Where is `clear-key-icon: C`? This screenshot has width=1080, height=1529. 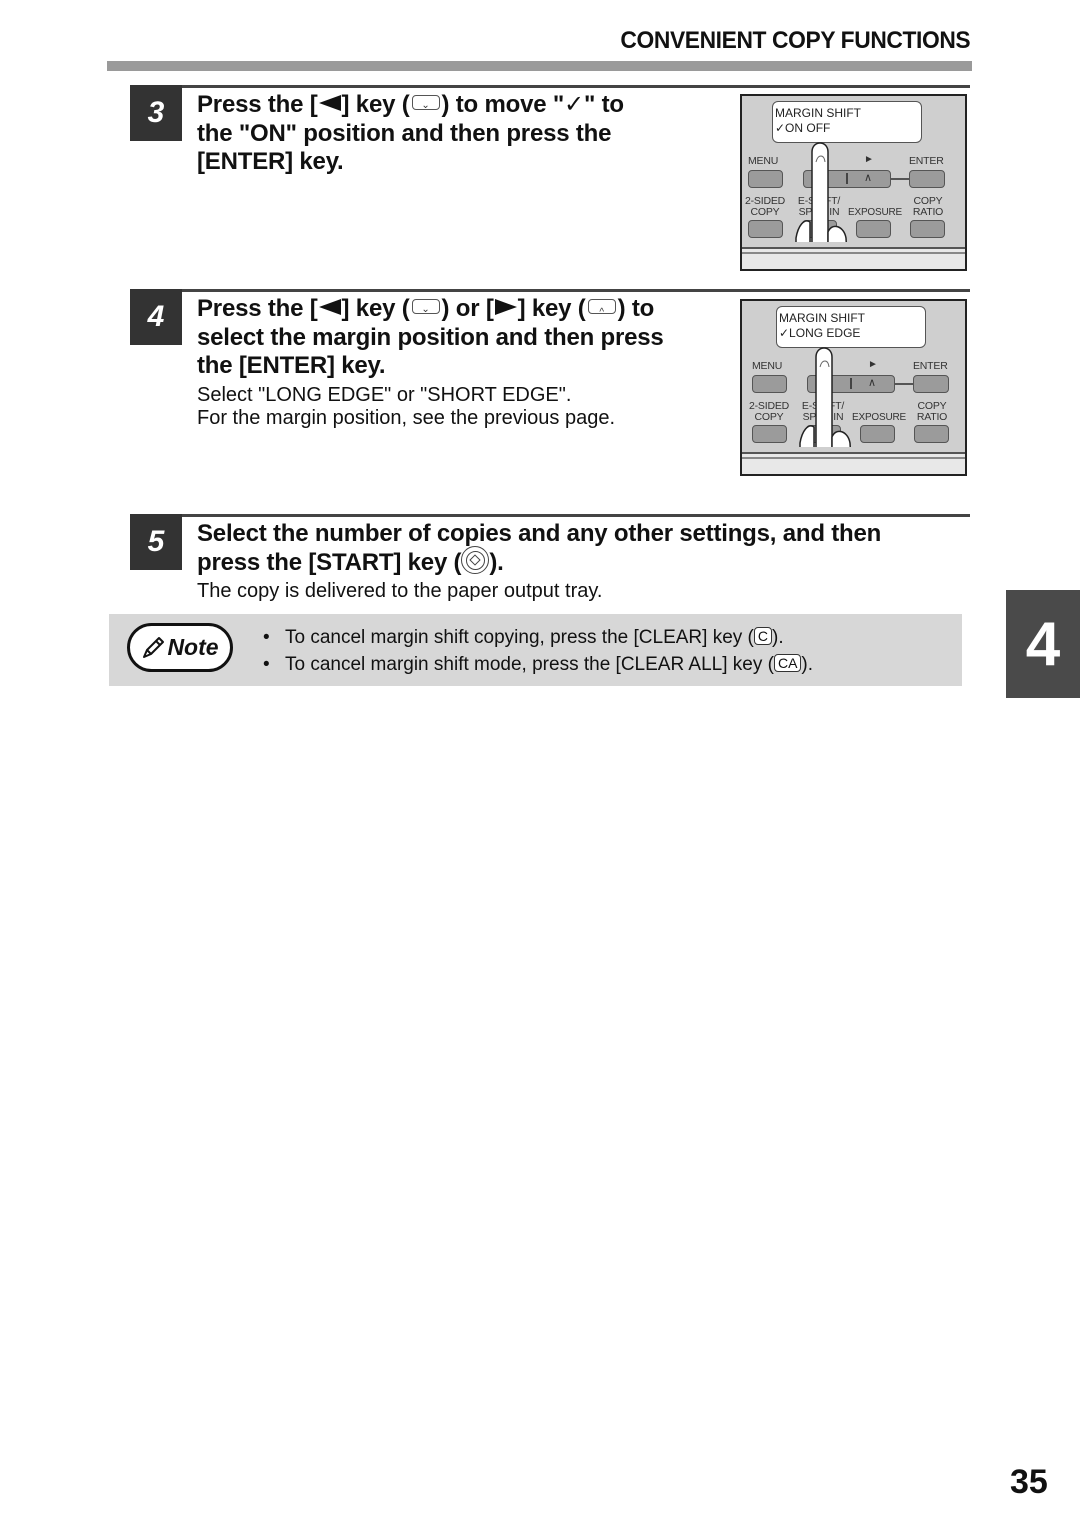 clear-key-icon: C is located at coordinates (762, 635).